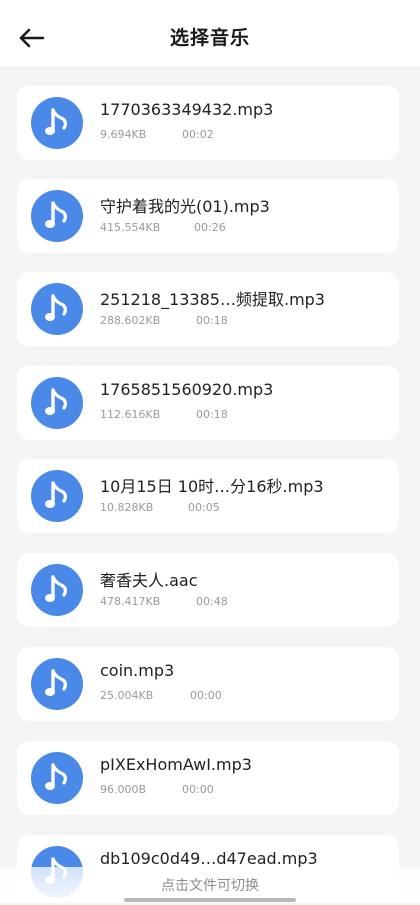  Describe the element at coordinates (208, 778) in the screenshot. I see `list-item: pIXExHomAwI.mp3 96.000B 00:00` at that location.